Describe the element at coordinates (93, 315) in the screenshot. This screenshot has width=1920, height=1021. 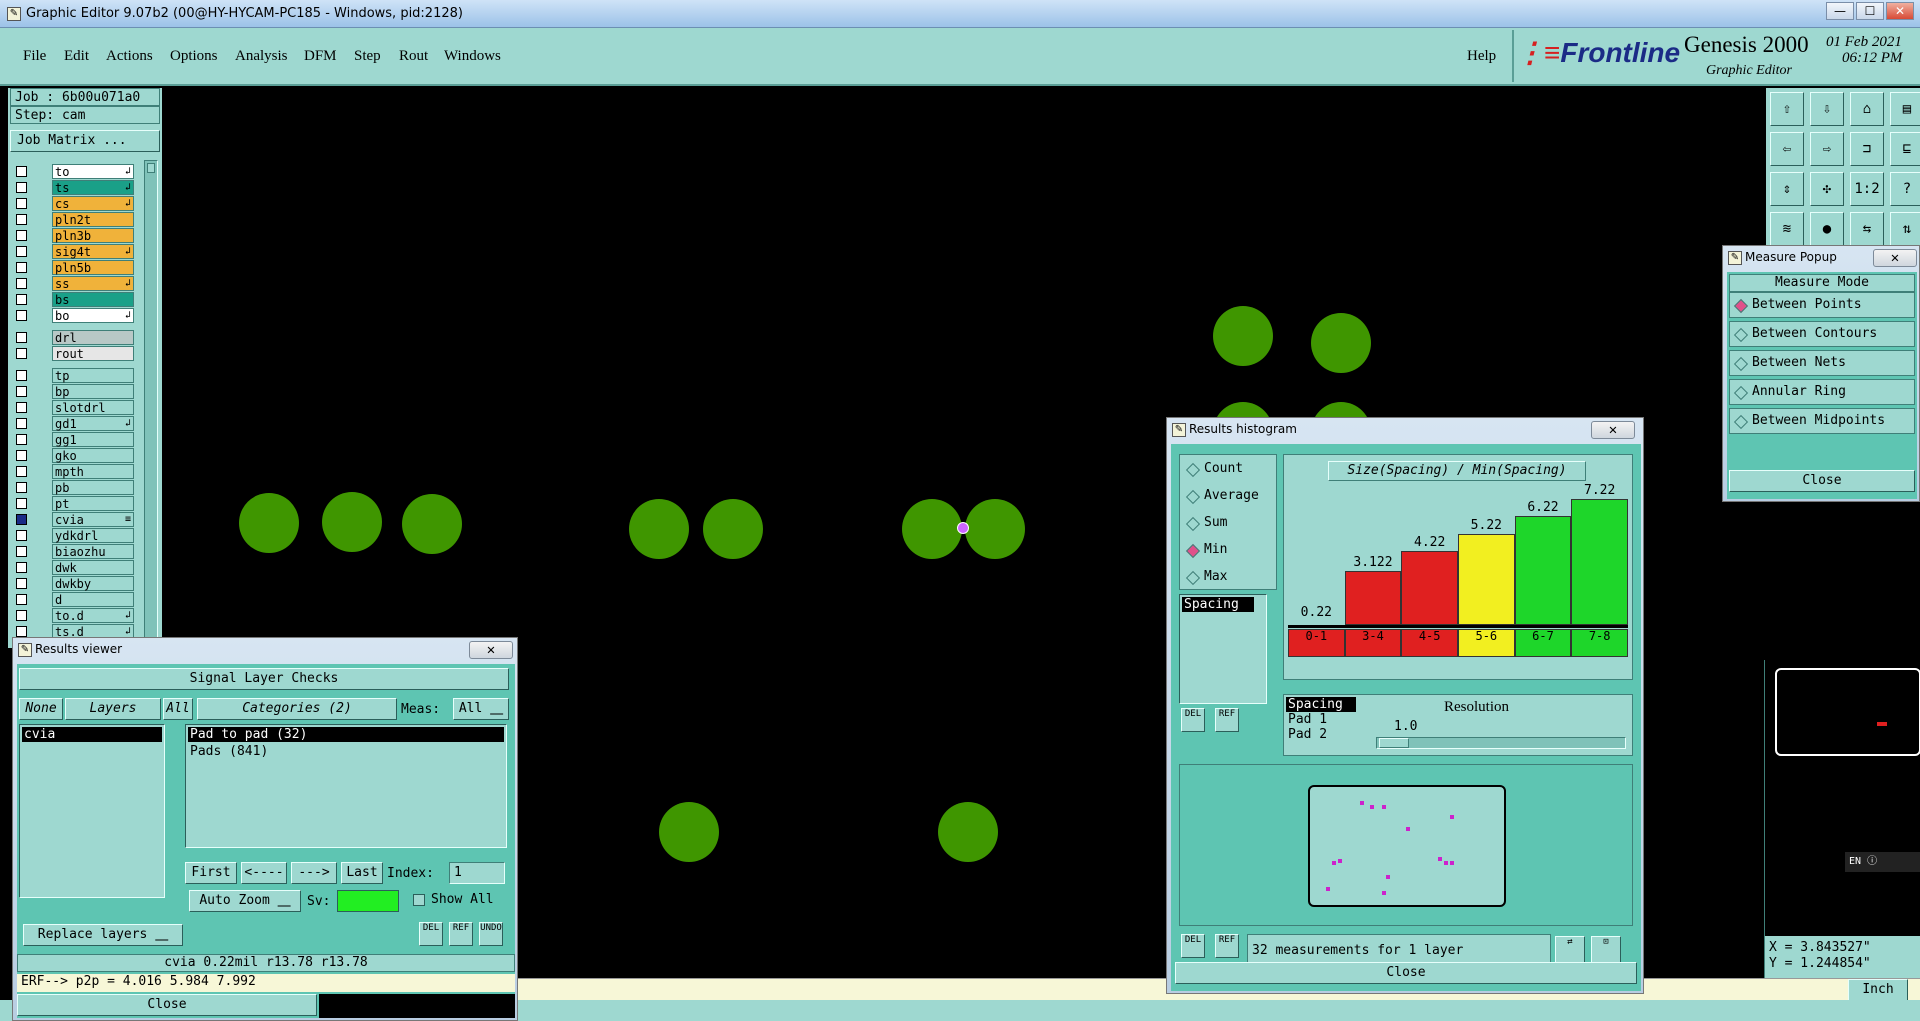
I see `layer-name: bo ↲` at that location.